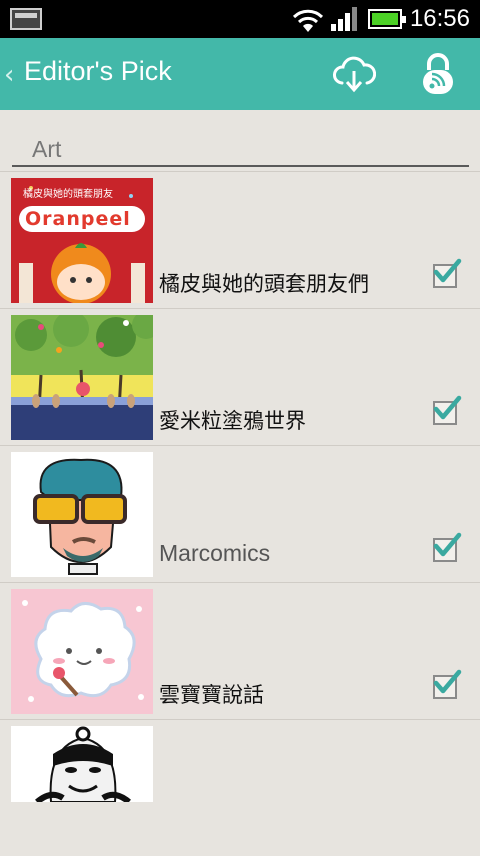 The width and height of the screenshot is (480, 856). Describe the element at coordinates (240, 19) in the screenshot. I see `status-bar: 16:56` at that location.